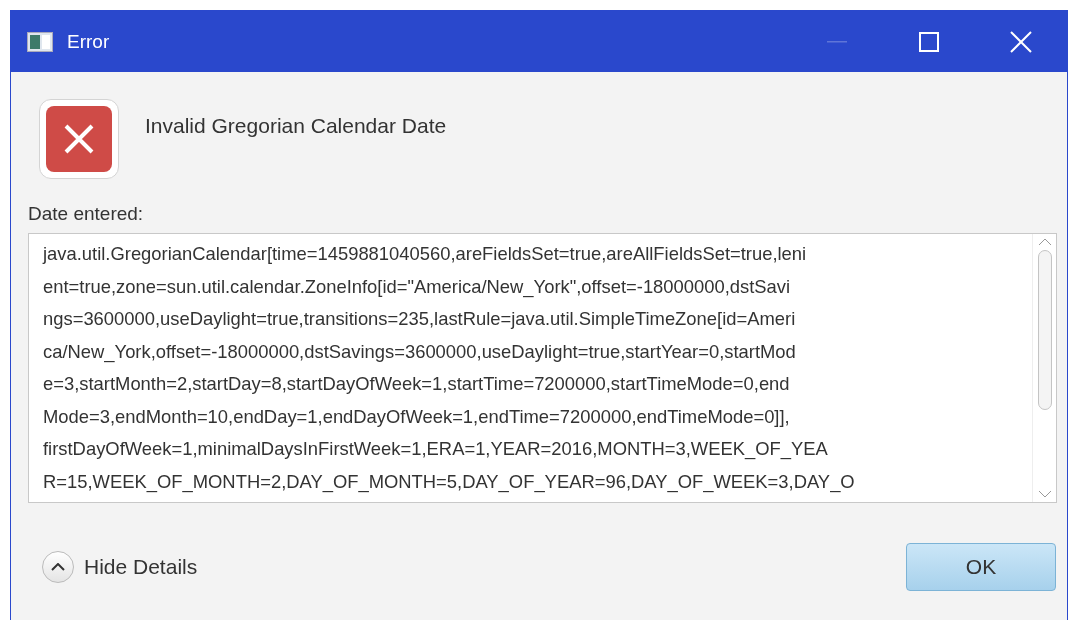 Image resolution: width=1070 pixels, height=620 pixels. Describe the element at coordinates (449, 482) in the screenshot. I see `details-text-line: R=15,WEEK_OF_MONTH=2,DAY_OF_MONTH=5,DAY_OF_YEAR=96,DAY_OF_WEEK=3,DAY_O` at that location.